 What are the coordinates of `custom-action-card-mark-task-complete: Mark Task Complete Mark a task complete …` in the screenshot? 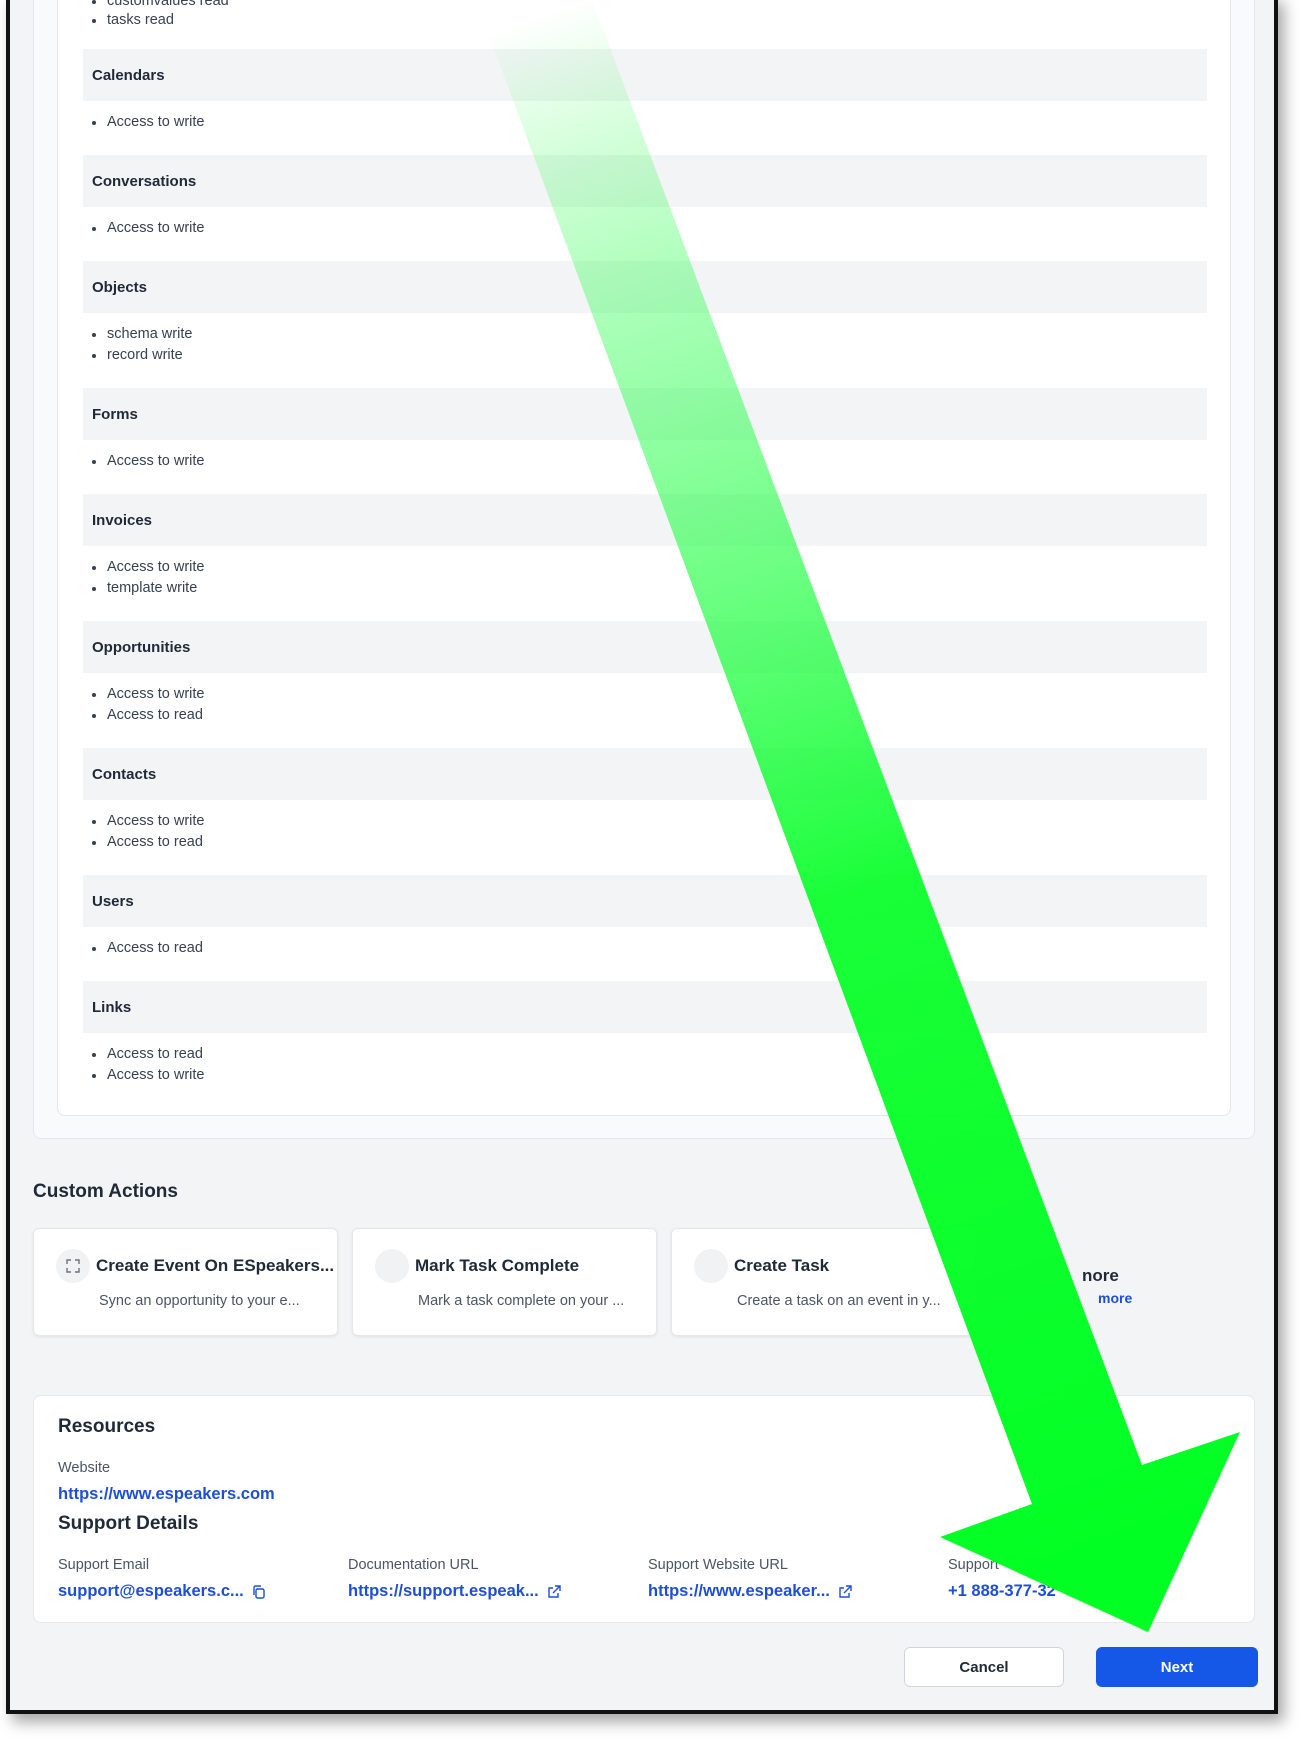 It's located at (504, 1282).